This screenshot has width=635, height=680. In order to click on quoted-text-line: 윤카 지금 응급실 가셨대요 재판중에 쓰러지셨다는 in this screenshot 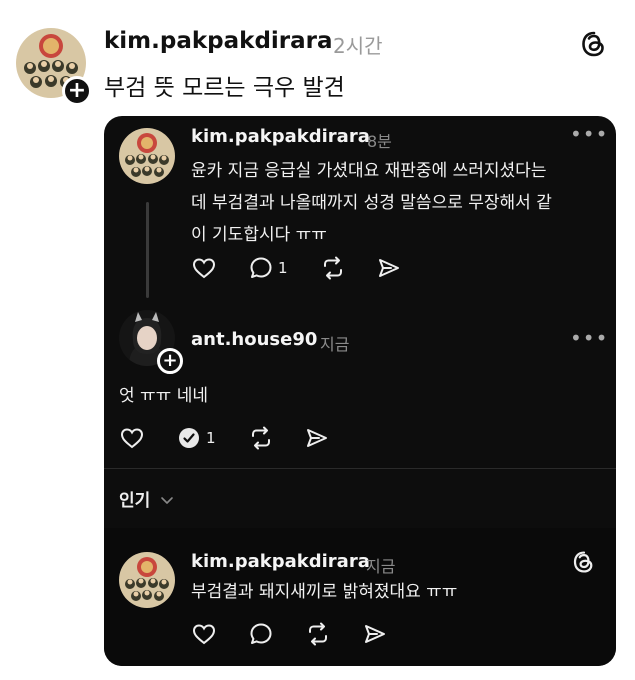, I will do `click(369, 171)`.